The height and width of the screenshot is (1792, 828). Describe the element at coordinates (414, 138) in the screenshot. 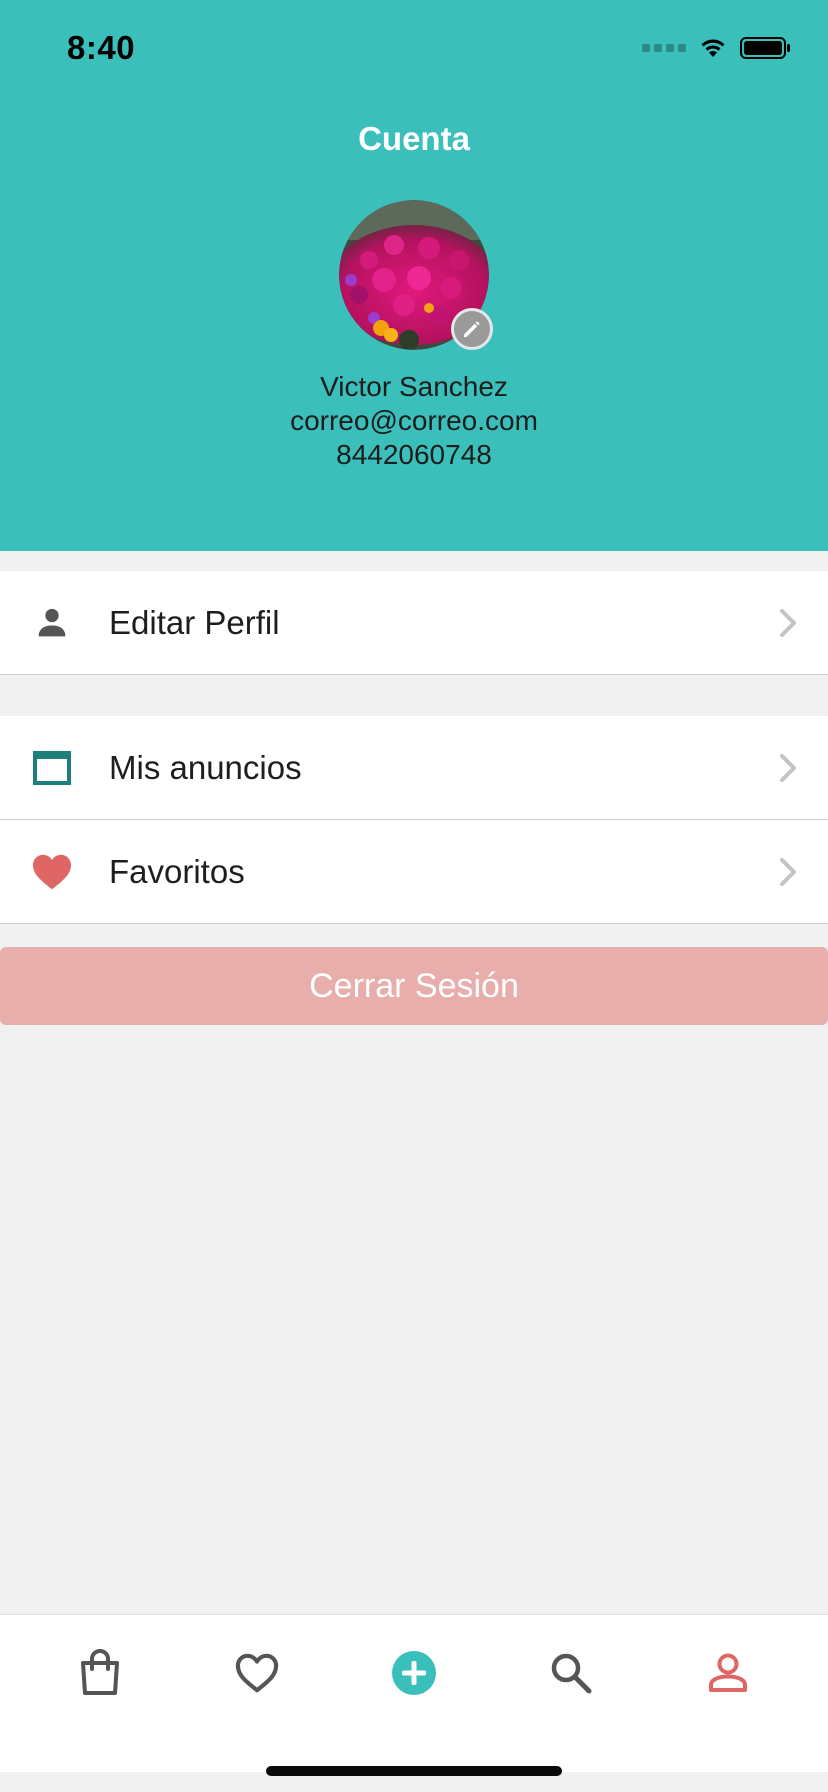

I see `page-title: Cuenta` at that location.